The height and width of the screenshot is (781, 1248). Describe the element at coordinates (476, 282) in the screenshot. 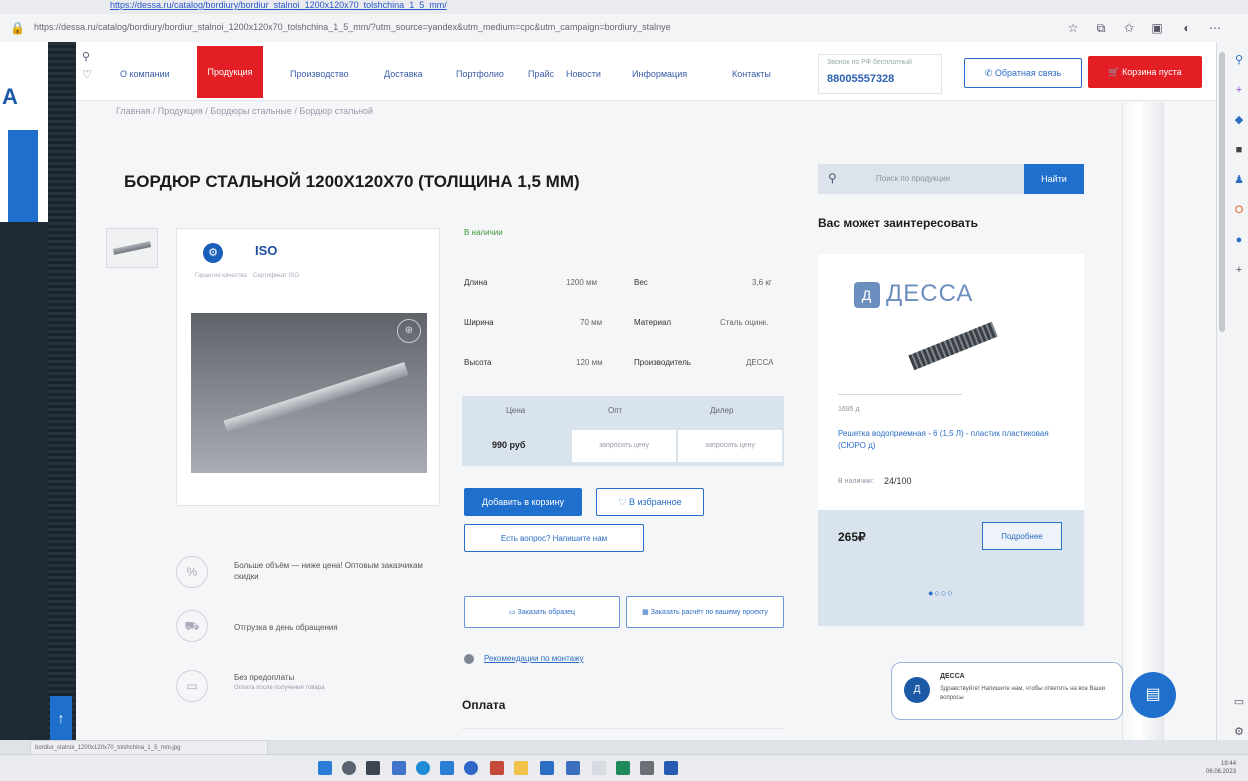

I see `spec-length-label: Длина` at that location.